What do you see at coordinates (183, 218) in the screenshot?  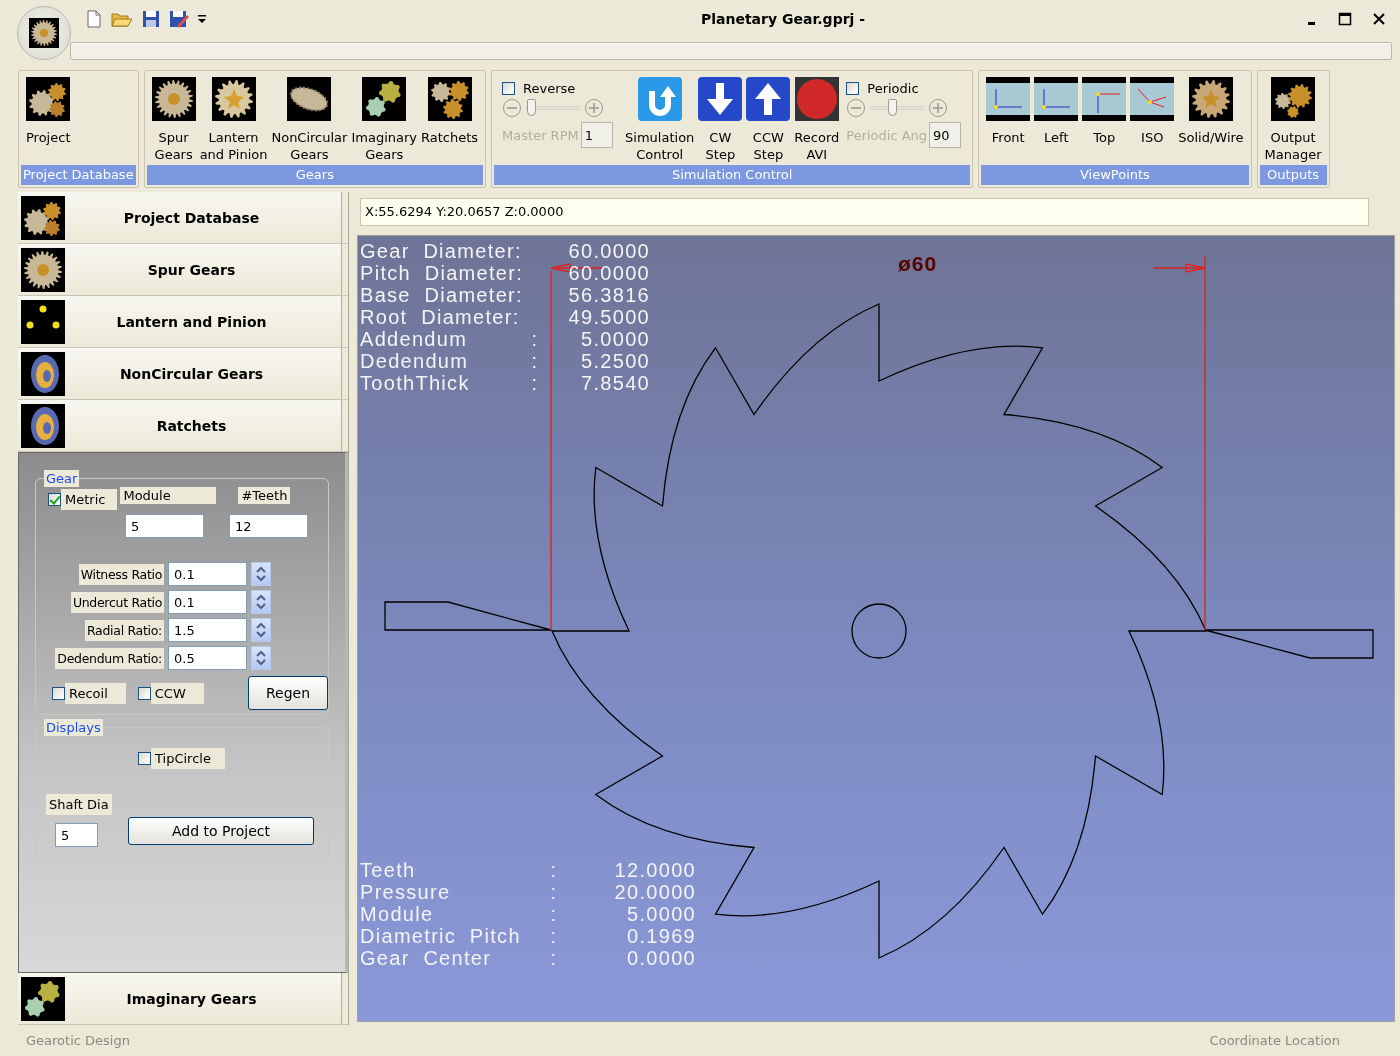 I see `sidebar-item: Project Database` at bounding box center [183, 218].